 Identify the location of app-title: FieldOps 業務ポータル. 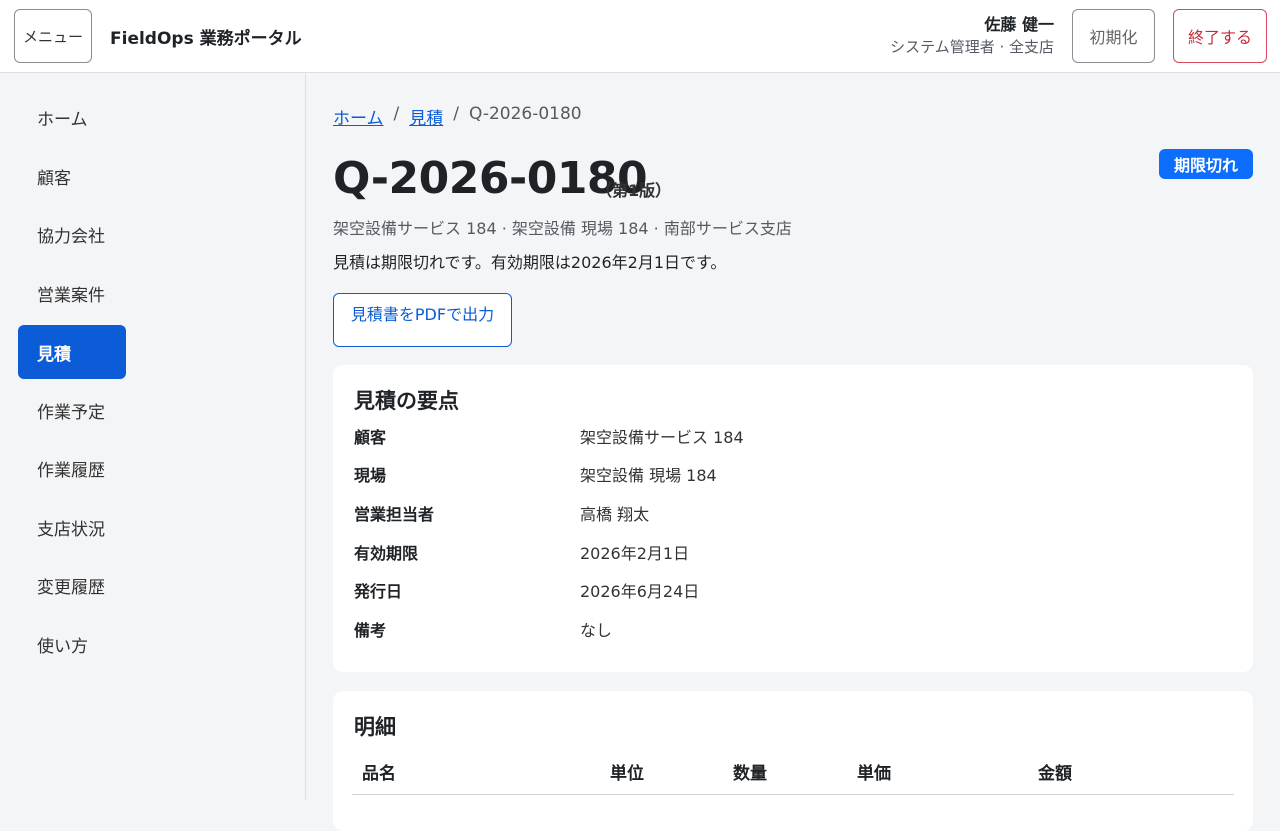
(206, 39).